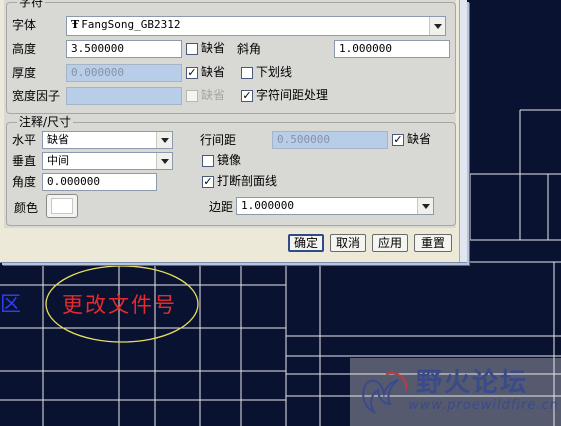 This screenshot has height=426, width=561. Describe the element at coordinates (107, 140) in the screenshot. I see `horizontal-select: 缺省` at that location.